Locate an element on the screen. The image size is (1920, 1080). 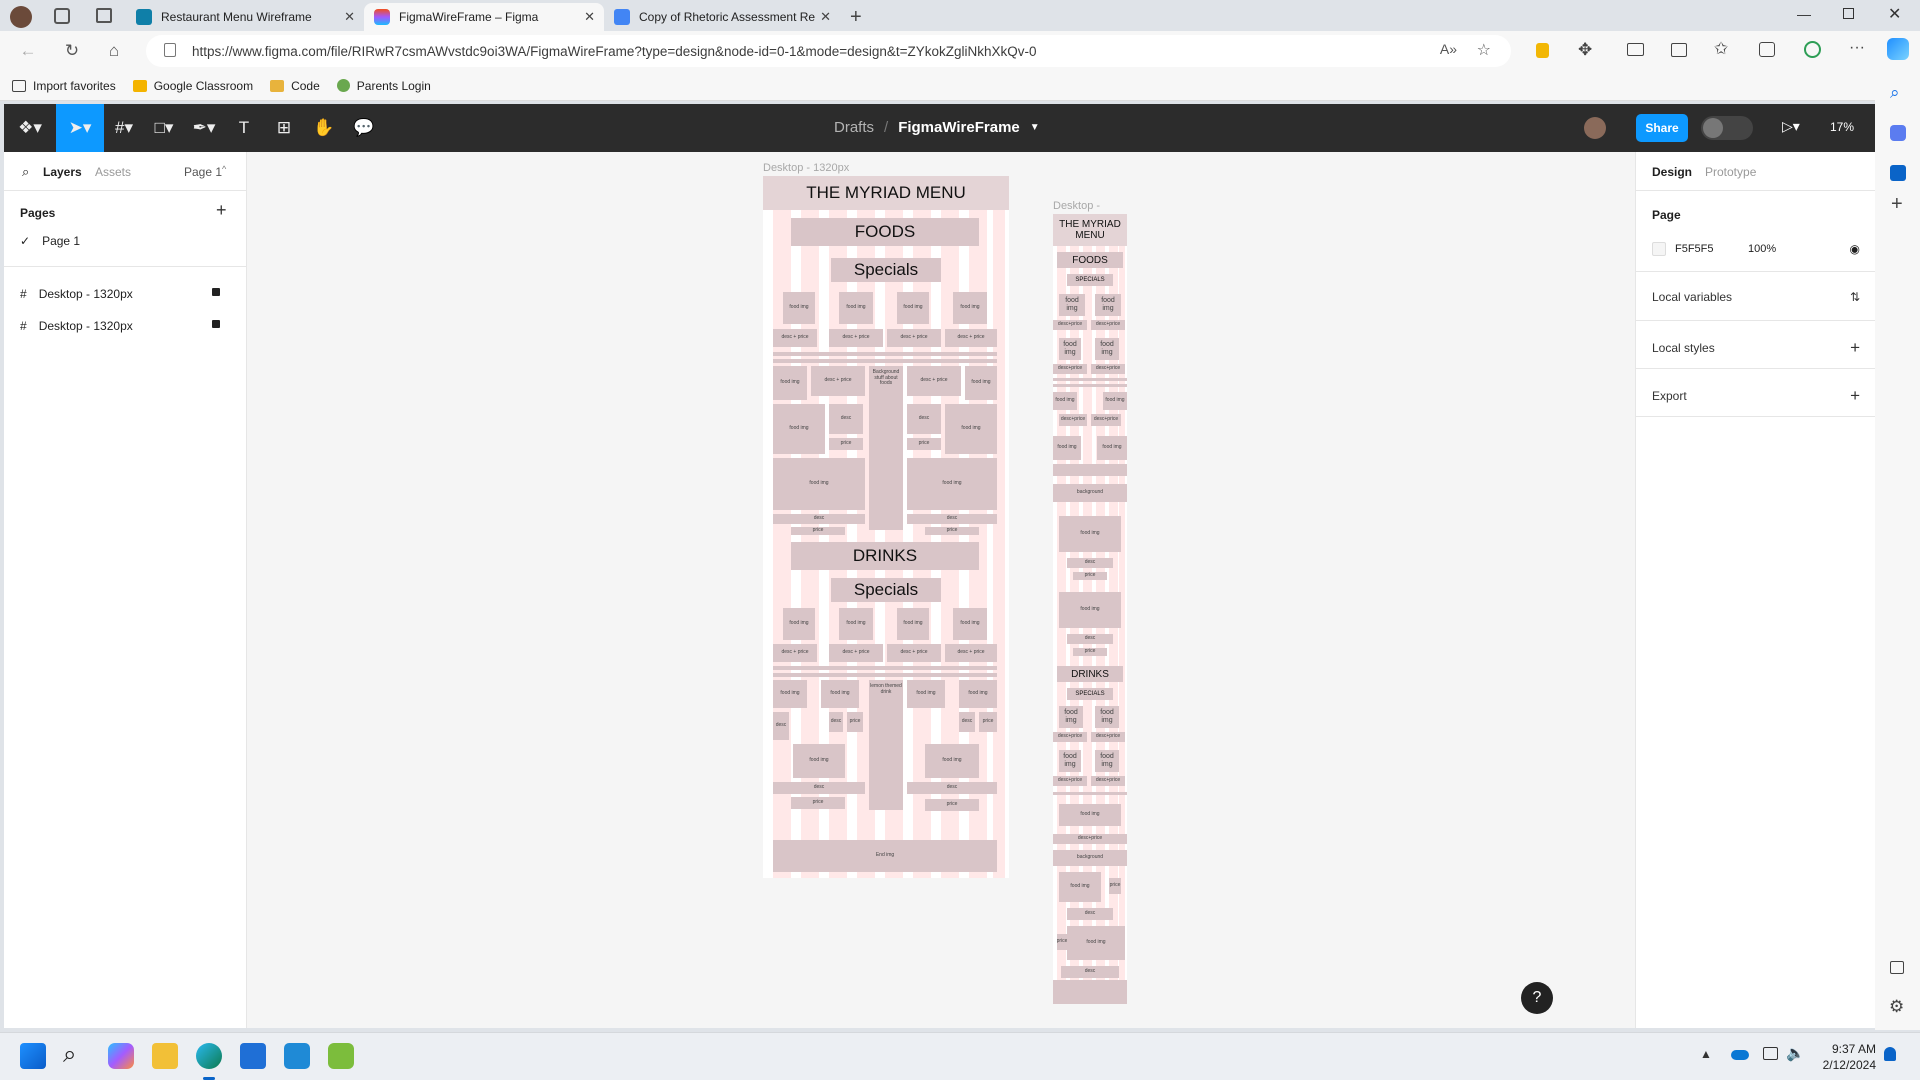
drink-specials-heading: SPECIALS is located at coordinates (1090, 694).